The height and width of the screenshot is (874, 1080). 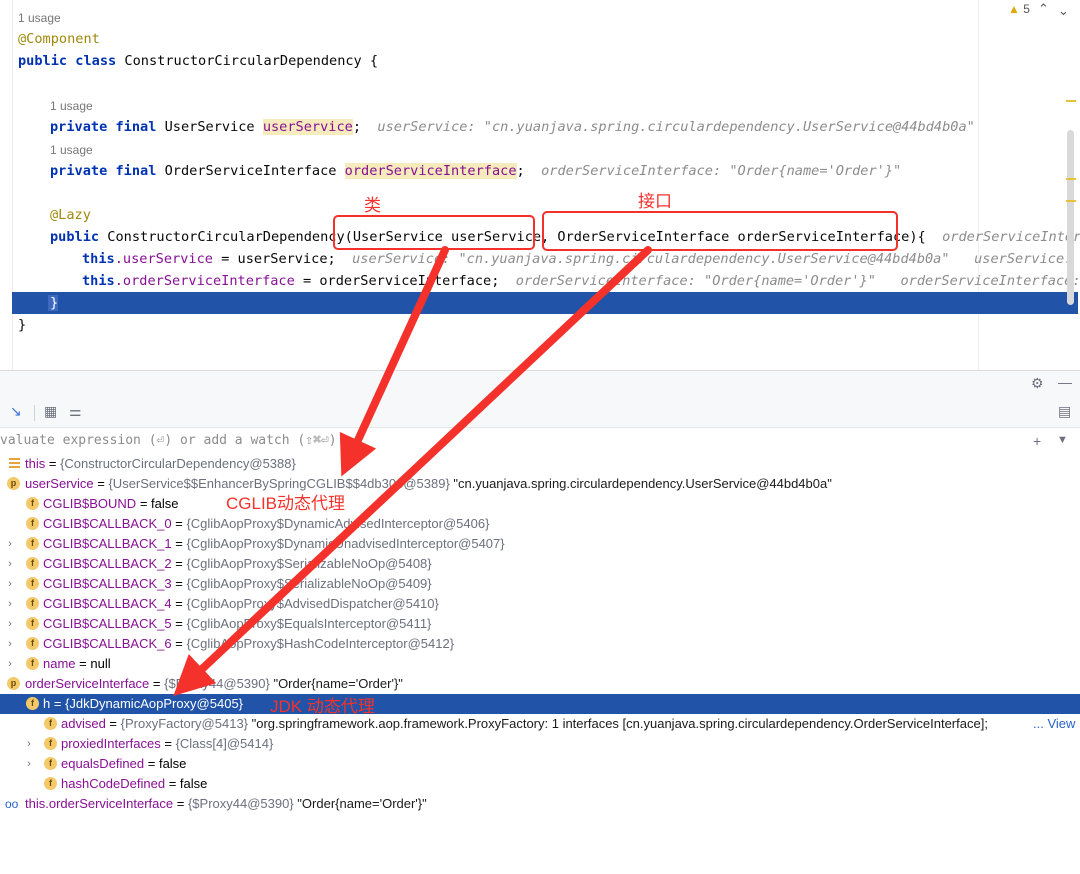 I want to click on annotation-label-class: 类, so click(x=372, y=205).